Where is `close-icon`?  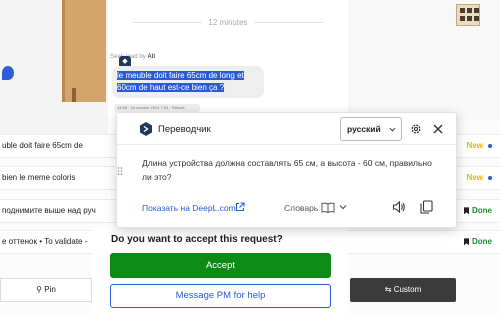 close-icon is located at coordinates (438, 129).